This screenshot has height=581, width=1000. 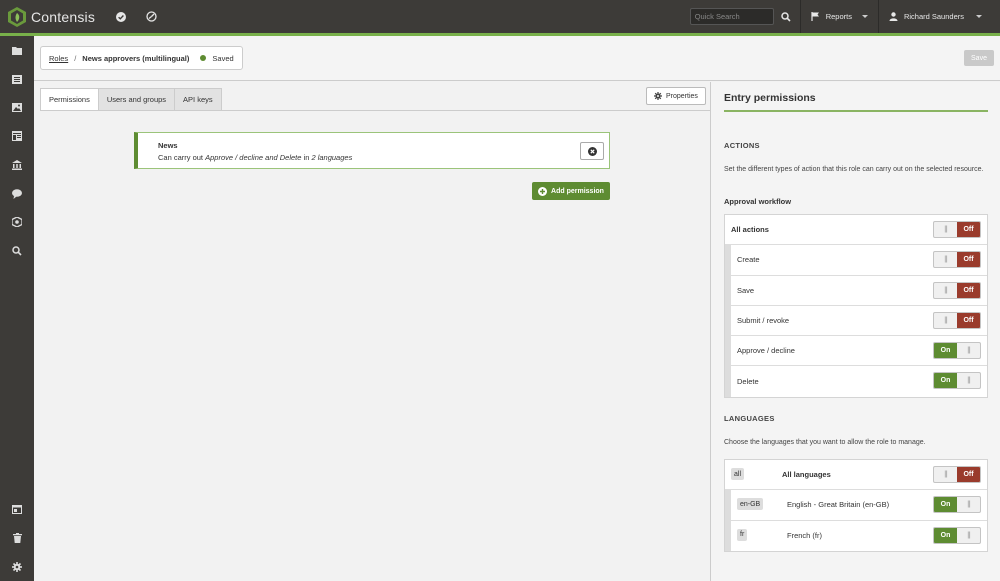 I want to click on remove-permission-button, so click(x=592, y=151).